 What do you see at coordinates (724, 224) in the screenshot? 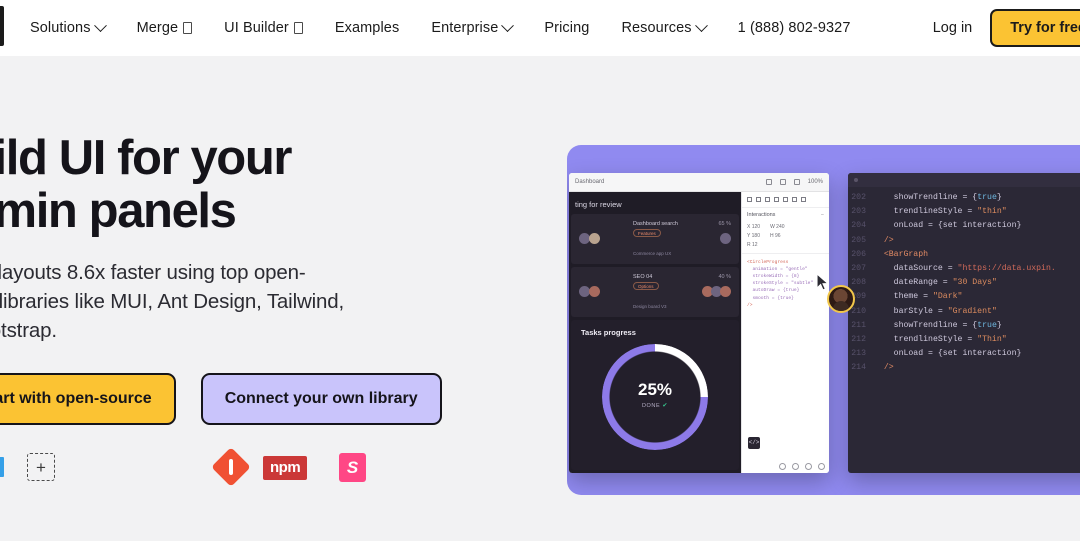
I see `task-card-percent: 65 %` at bounding box center [724, 224].